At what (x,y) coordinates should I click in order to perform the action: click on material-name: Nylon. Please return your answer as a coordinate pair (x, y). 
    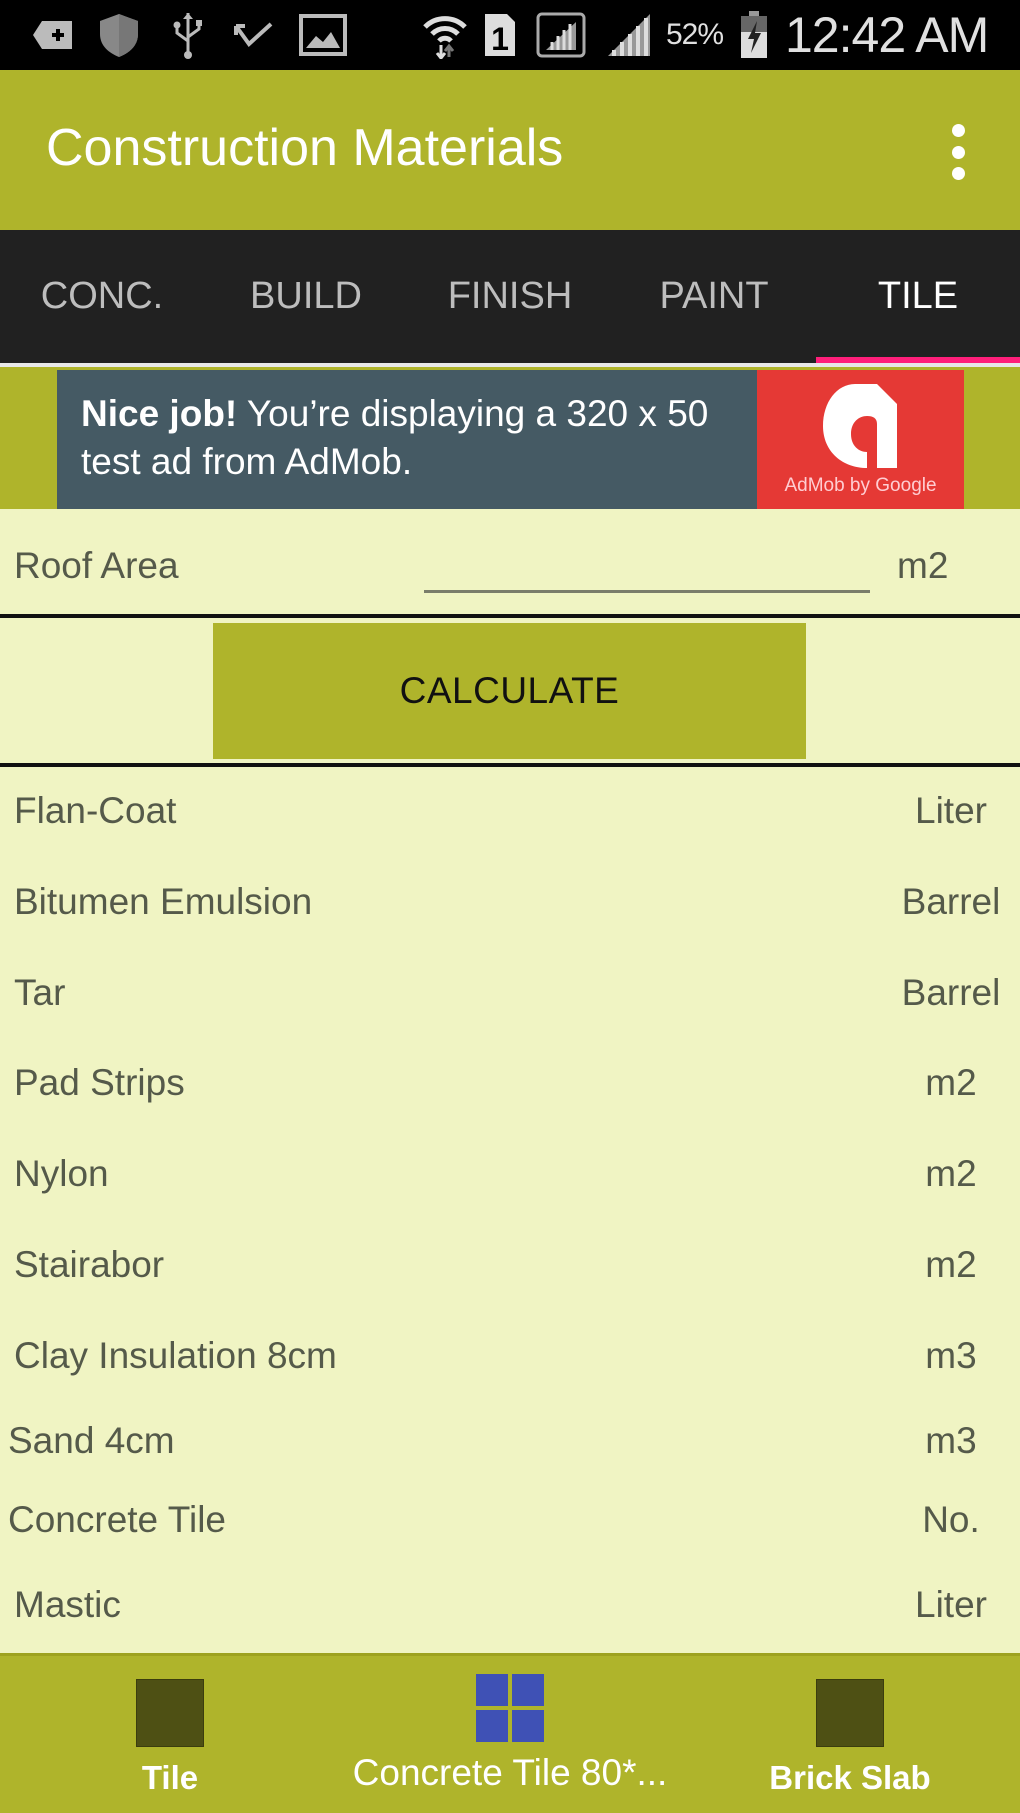
    Looking at the image, I should click on (61, 1173).